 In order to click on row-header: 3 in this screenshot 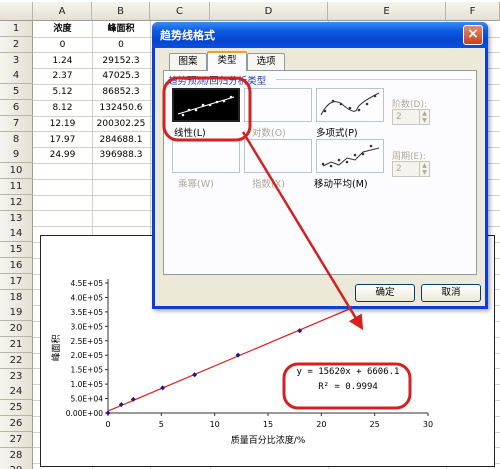, I will do `click(16, 60)`.